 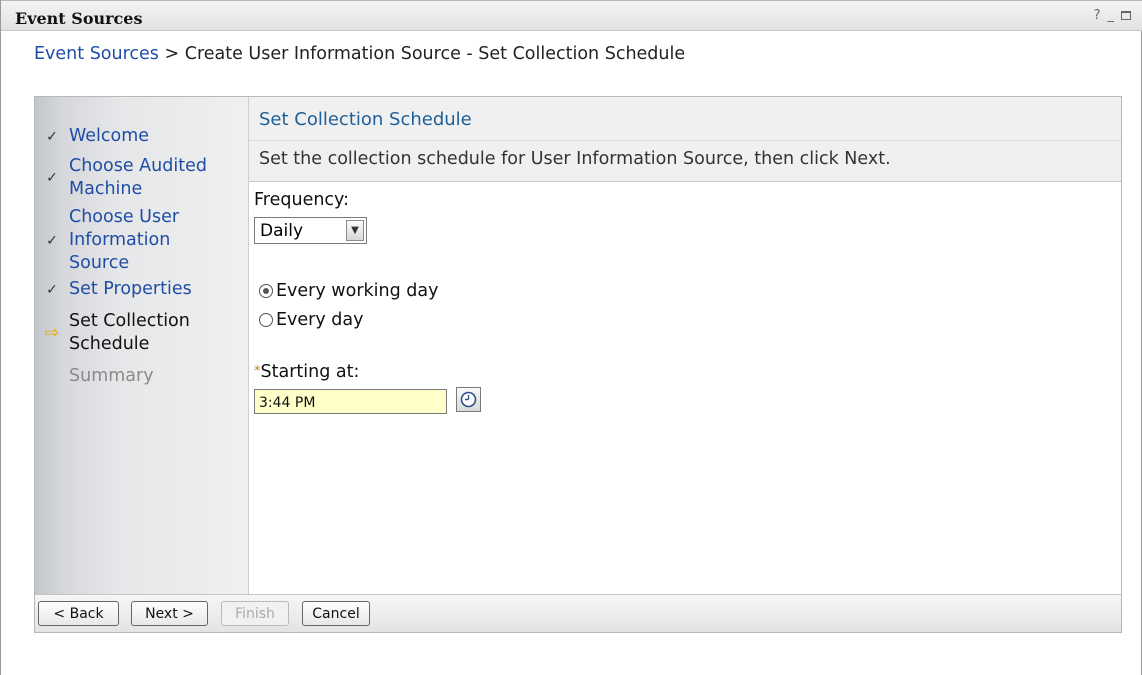 I want to click on step-label: Choose User Information Source, so click(x=124, y=240).